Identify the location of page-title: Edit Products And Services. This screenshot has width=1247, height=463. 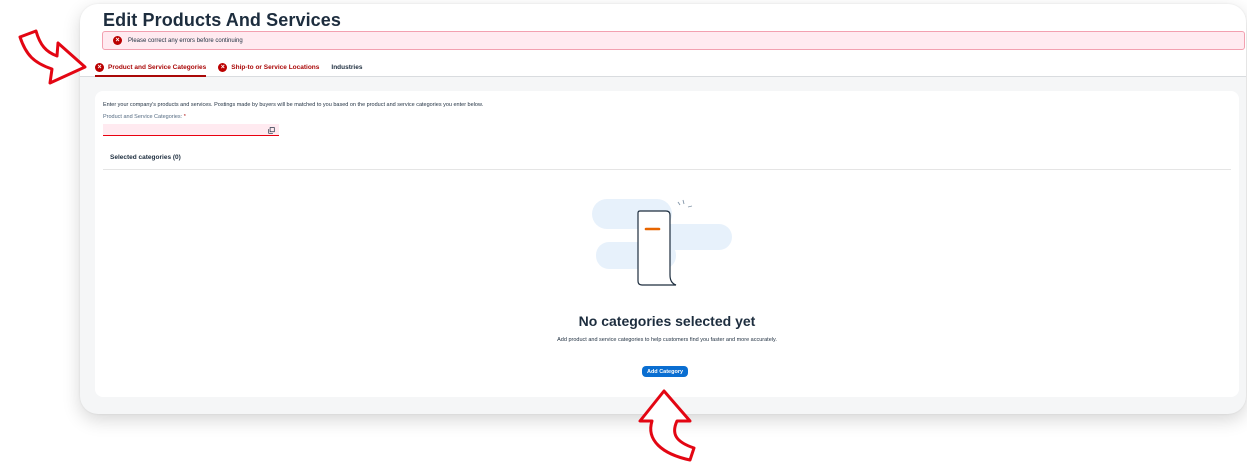
(222, 20).